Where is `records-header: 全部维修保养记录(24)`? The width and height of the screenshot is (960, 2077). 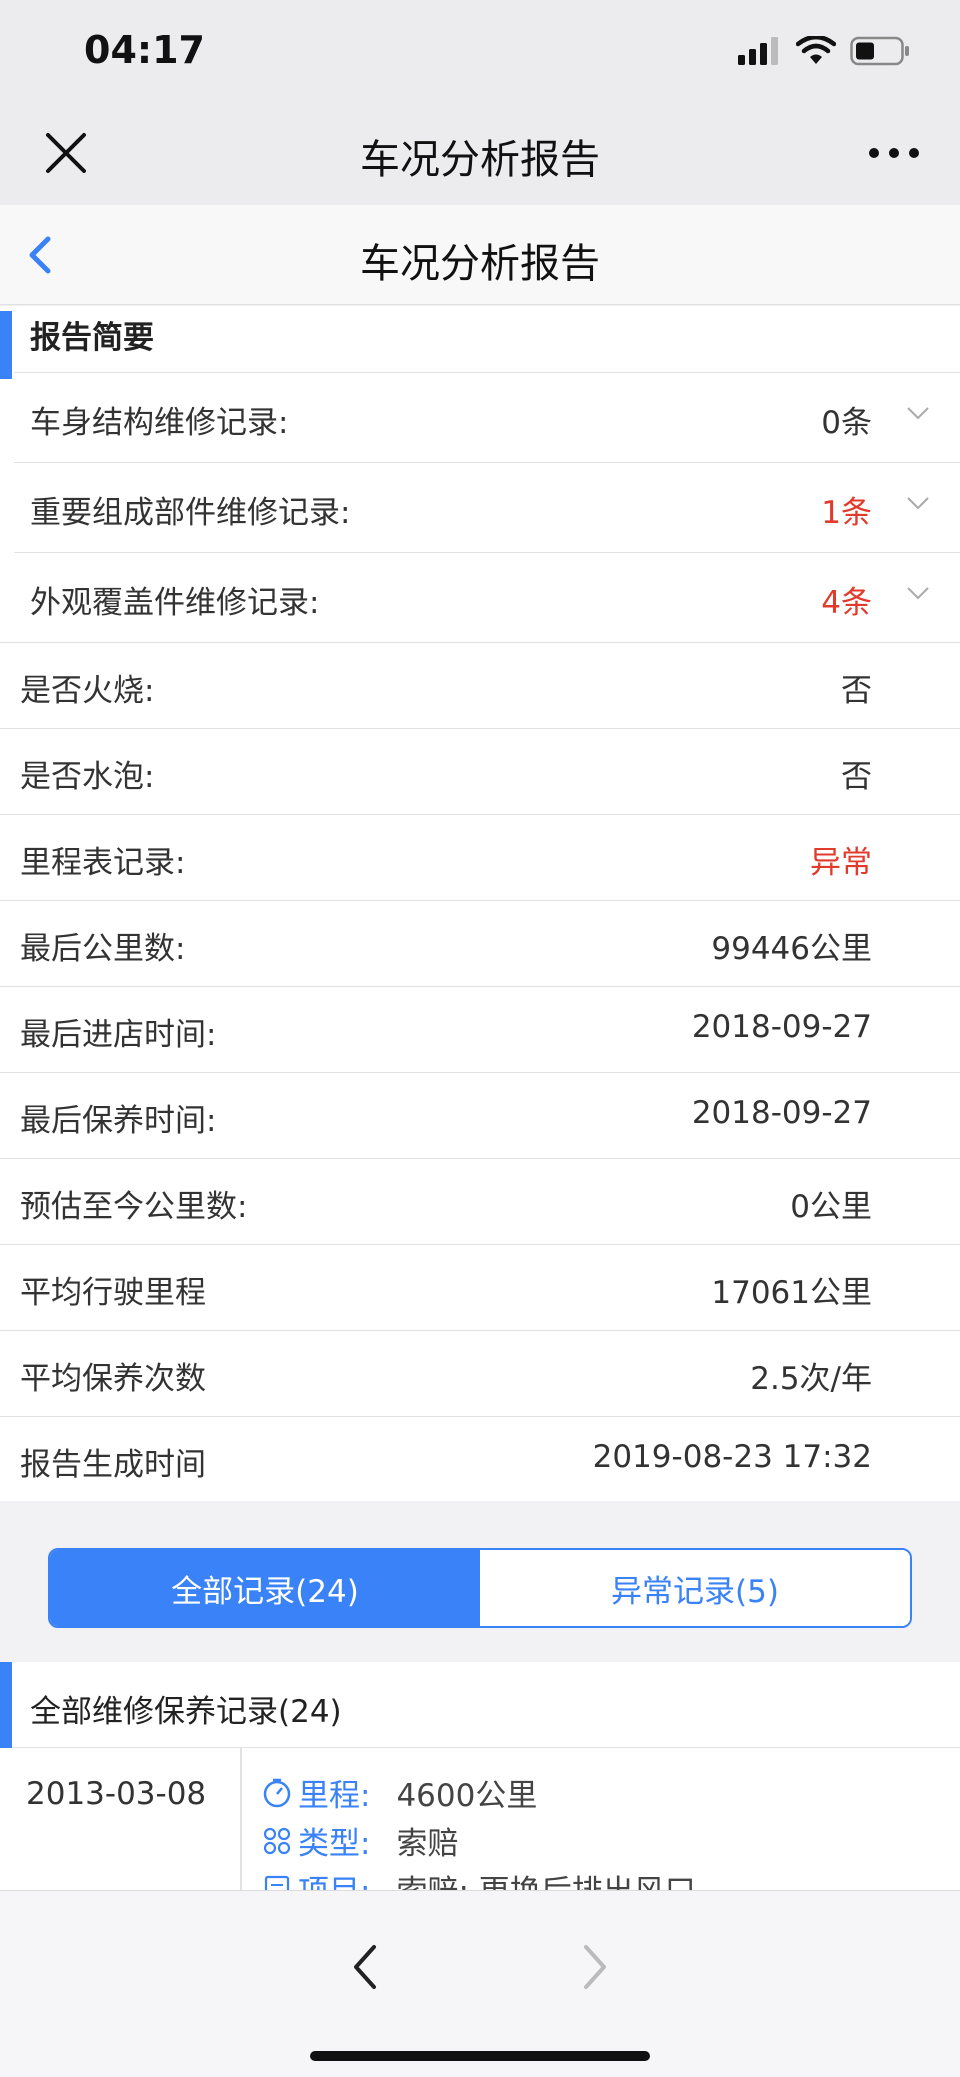
records-header: 全部维修保养记录(24) is located at coordinates (480, 1705).